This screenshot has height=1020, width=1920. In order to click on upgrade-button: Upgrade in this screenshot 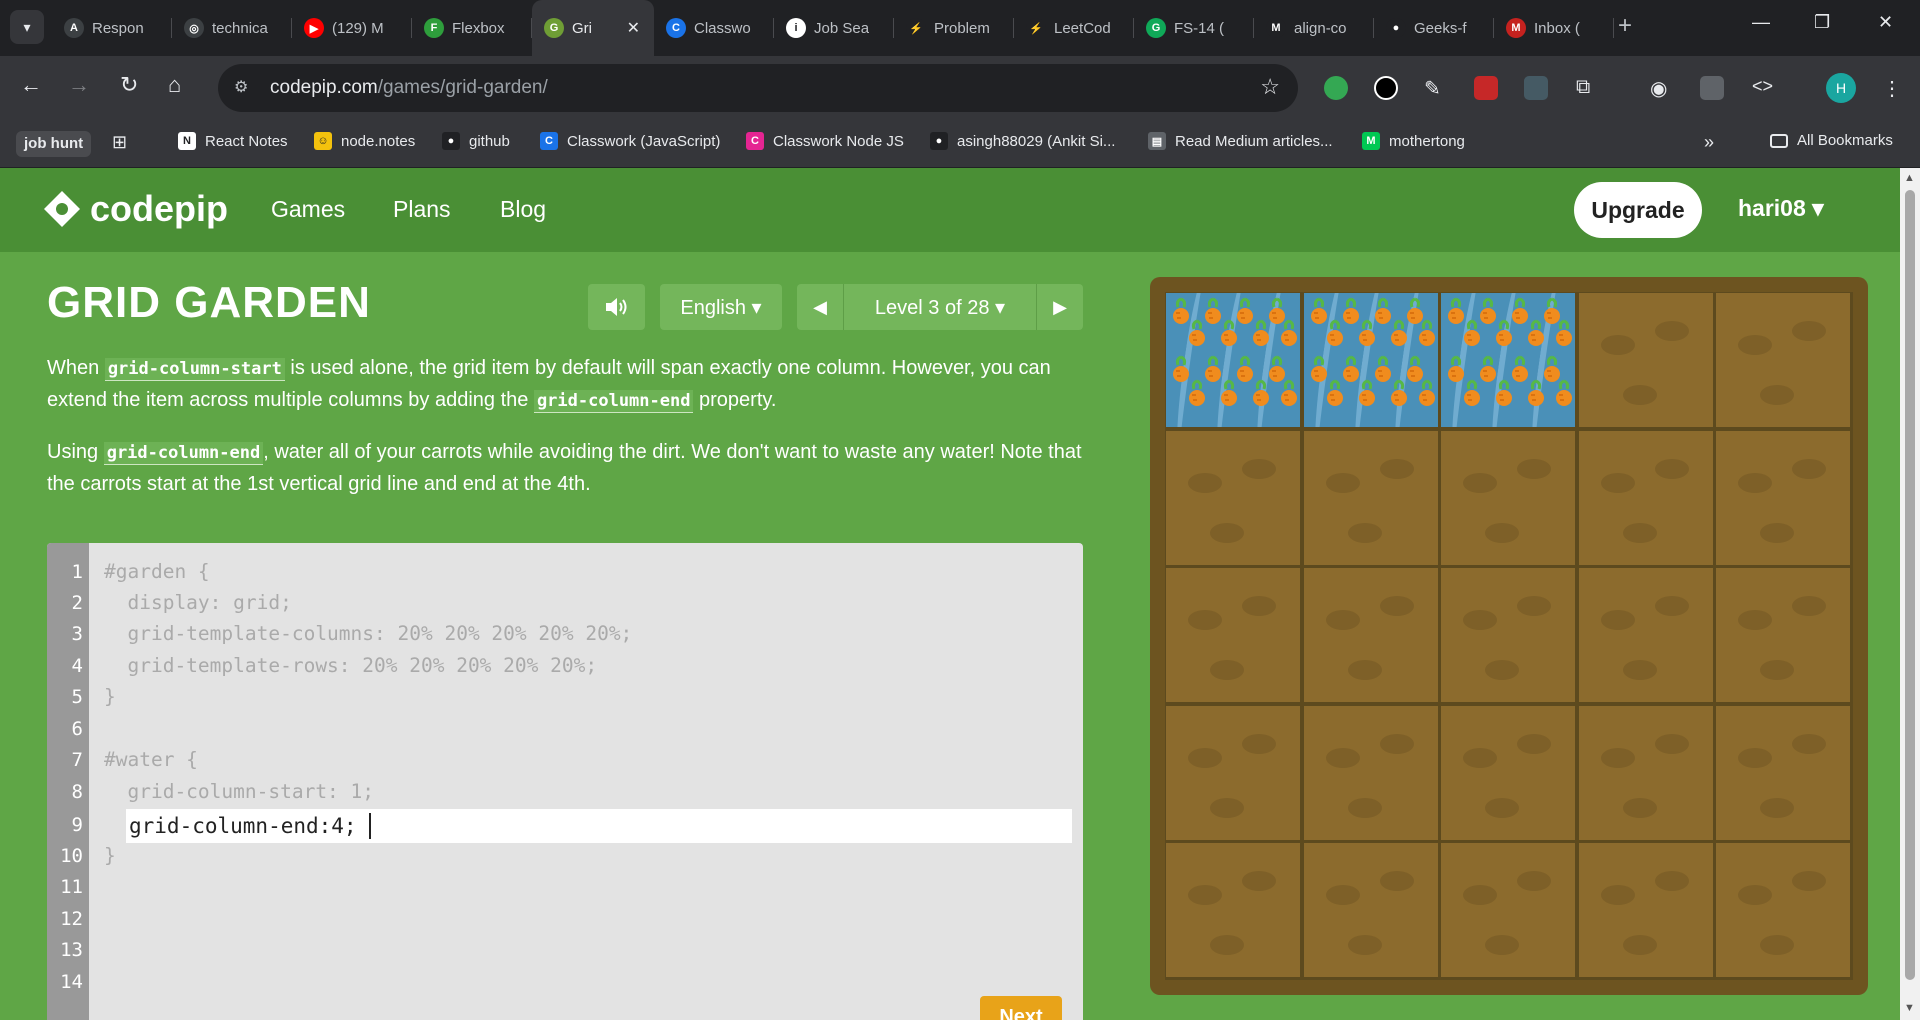, I will do `click(1638, 210)`.